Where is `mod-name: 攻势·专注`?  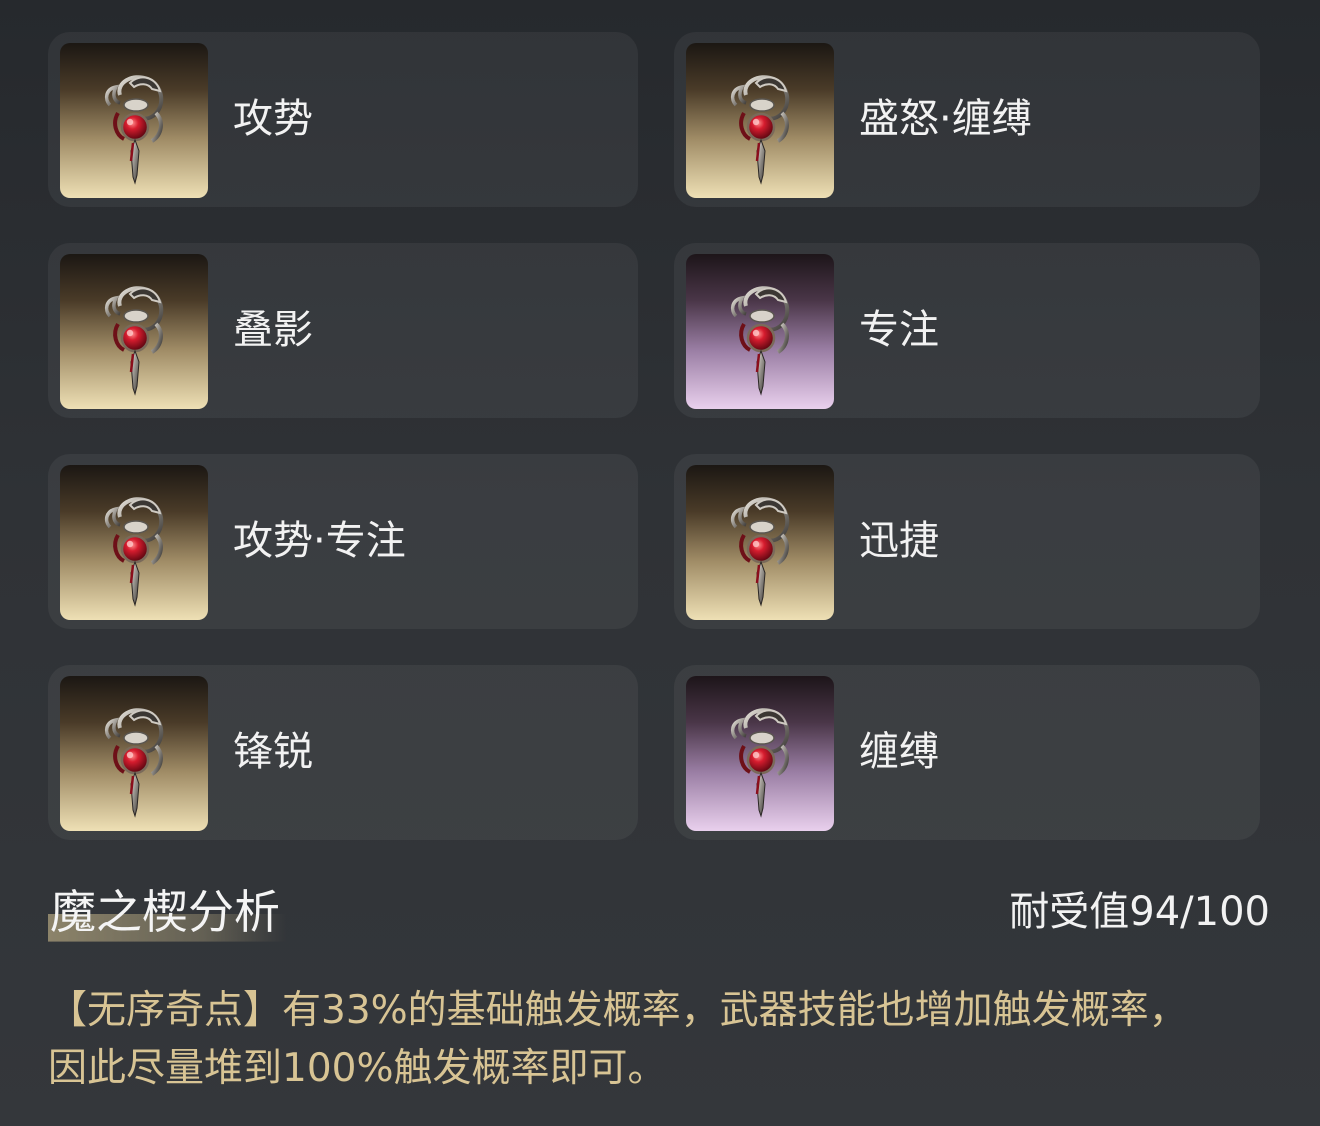 mod-name: 攻势·专注 is located at coordinates (319, 541).